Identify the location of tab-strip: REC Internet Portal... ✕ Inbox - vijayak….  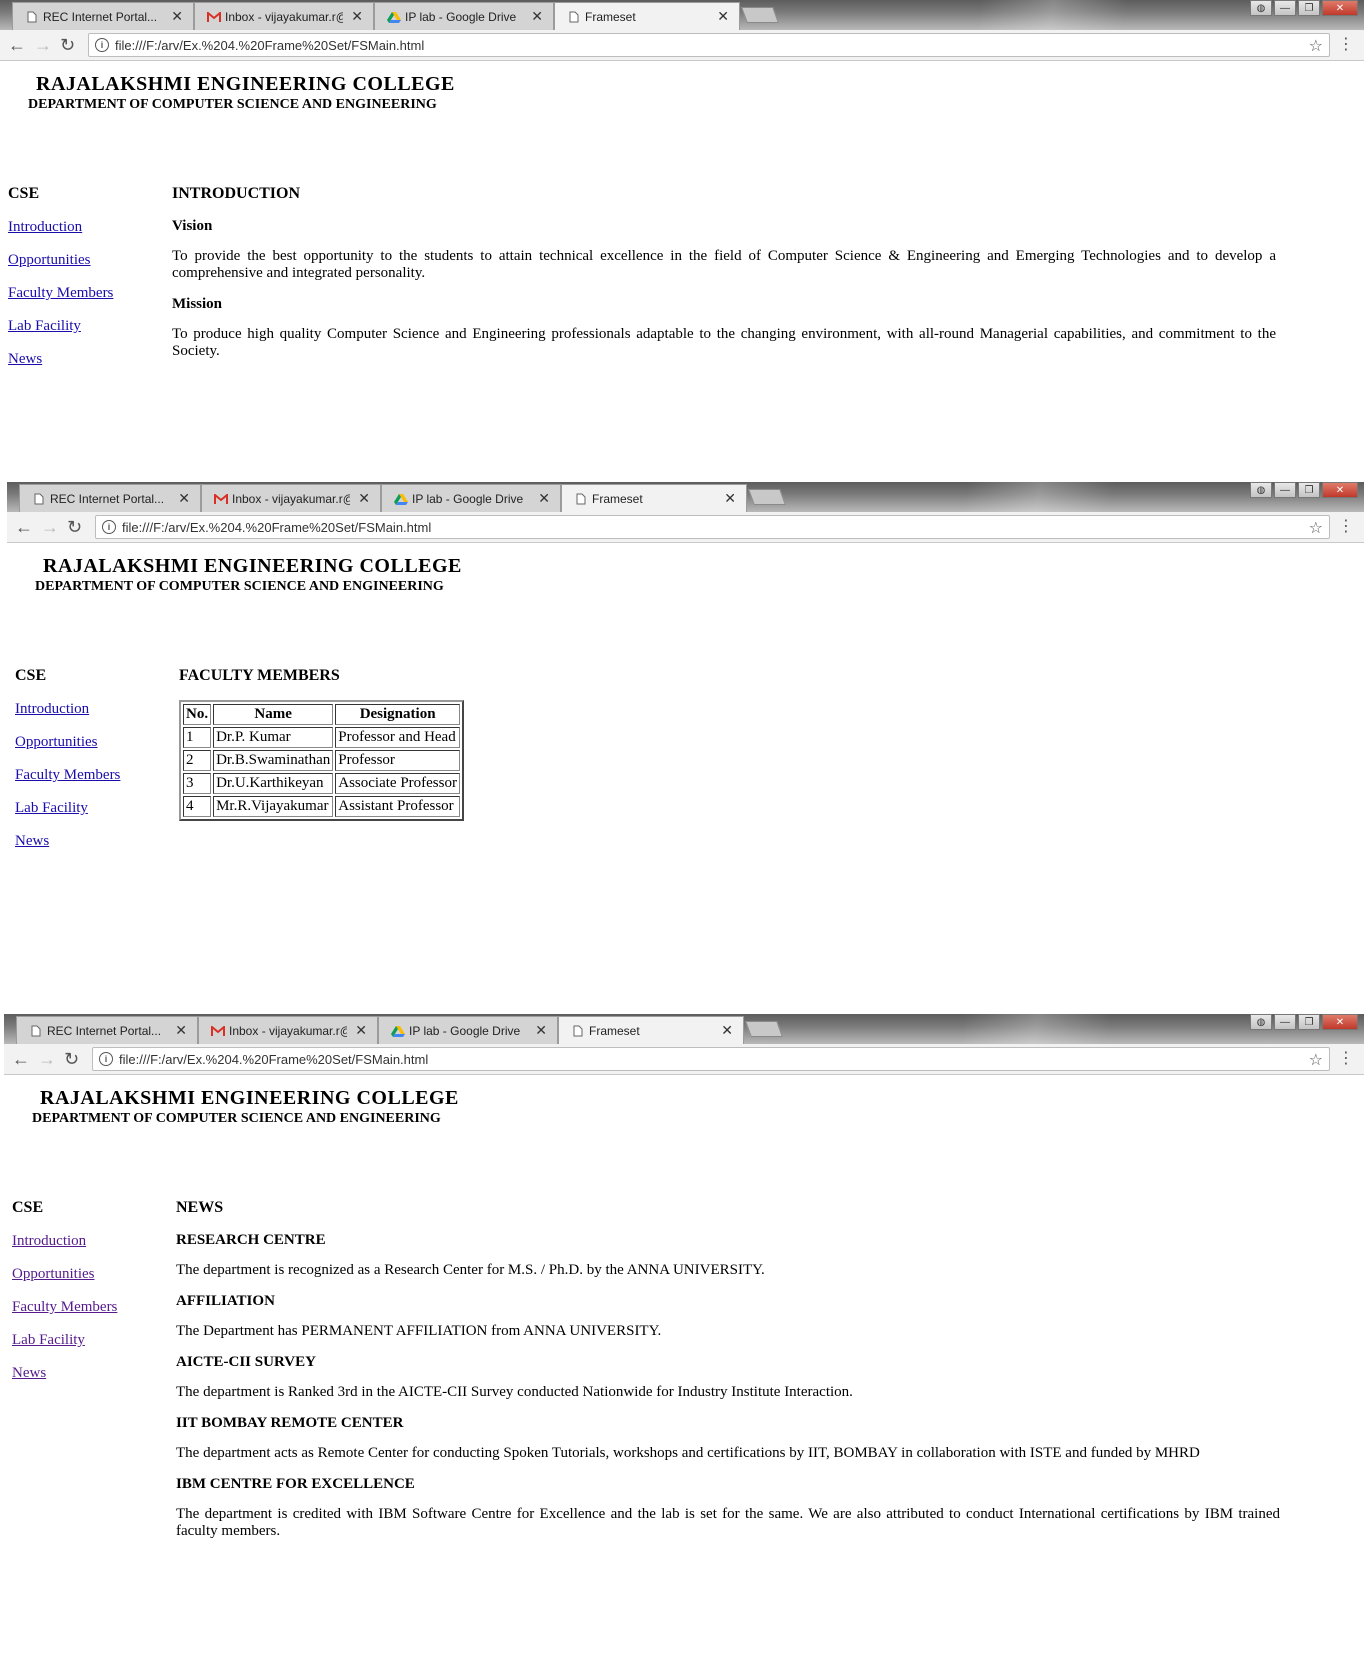
(685, 497).